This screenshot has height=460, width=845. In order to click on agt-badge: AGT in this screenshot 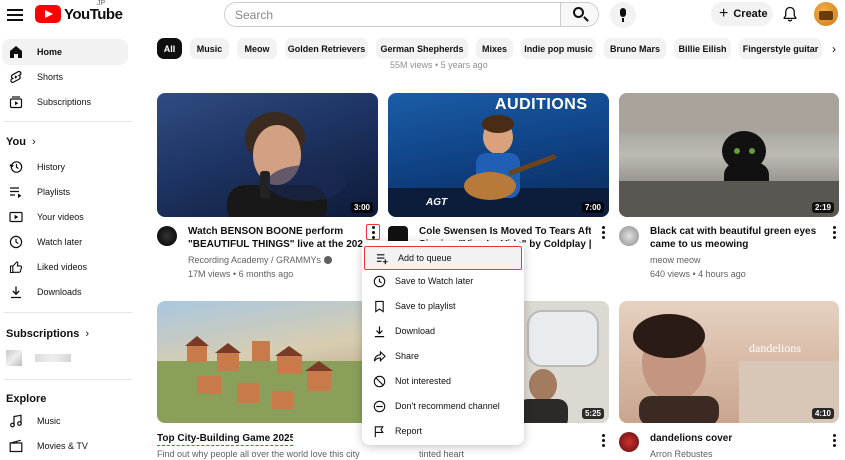, I will do `click(437, 202)`.